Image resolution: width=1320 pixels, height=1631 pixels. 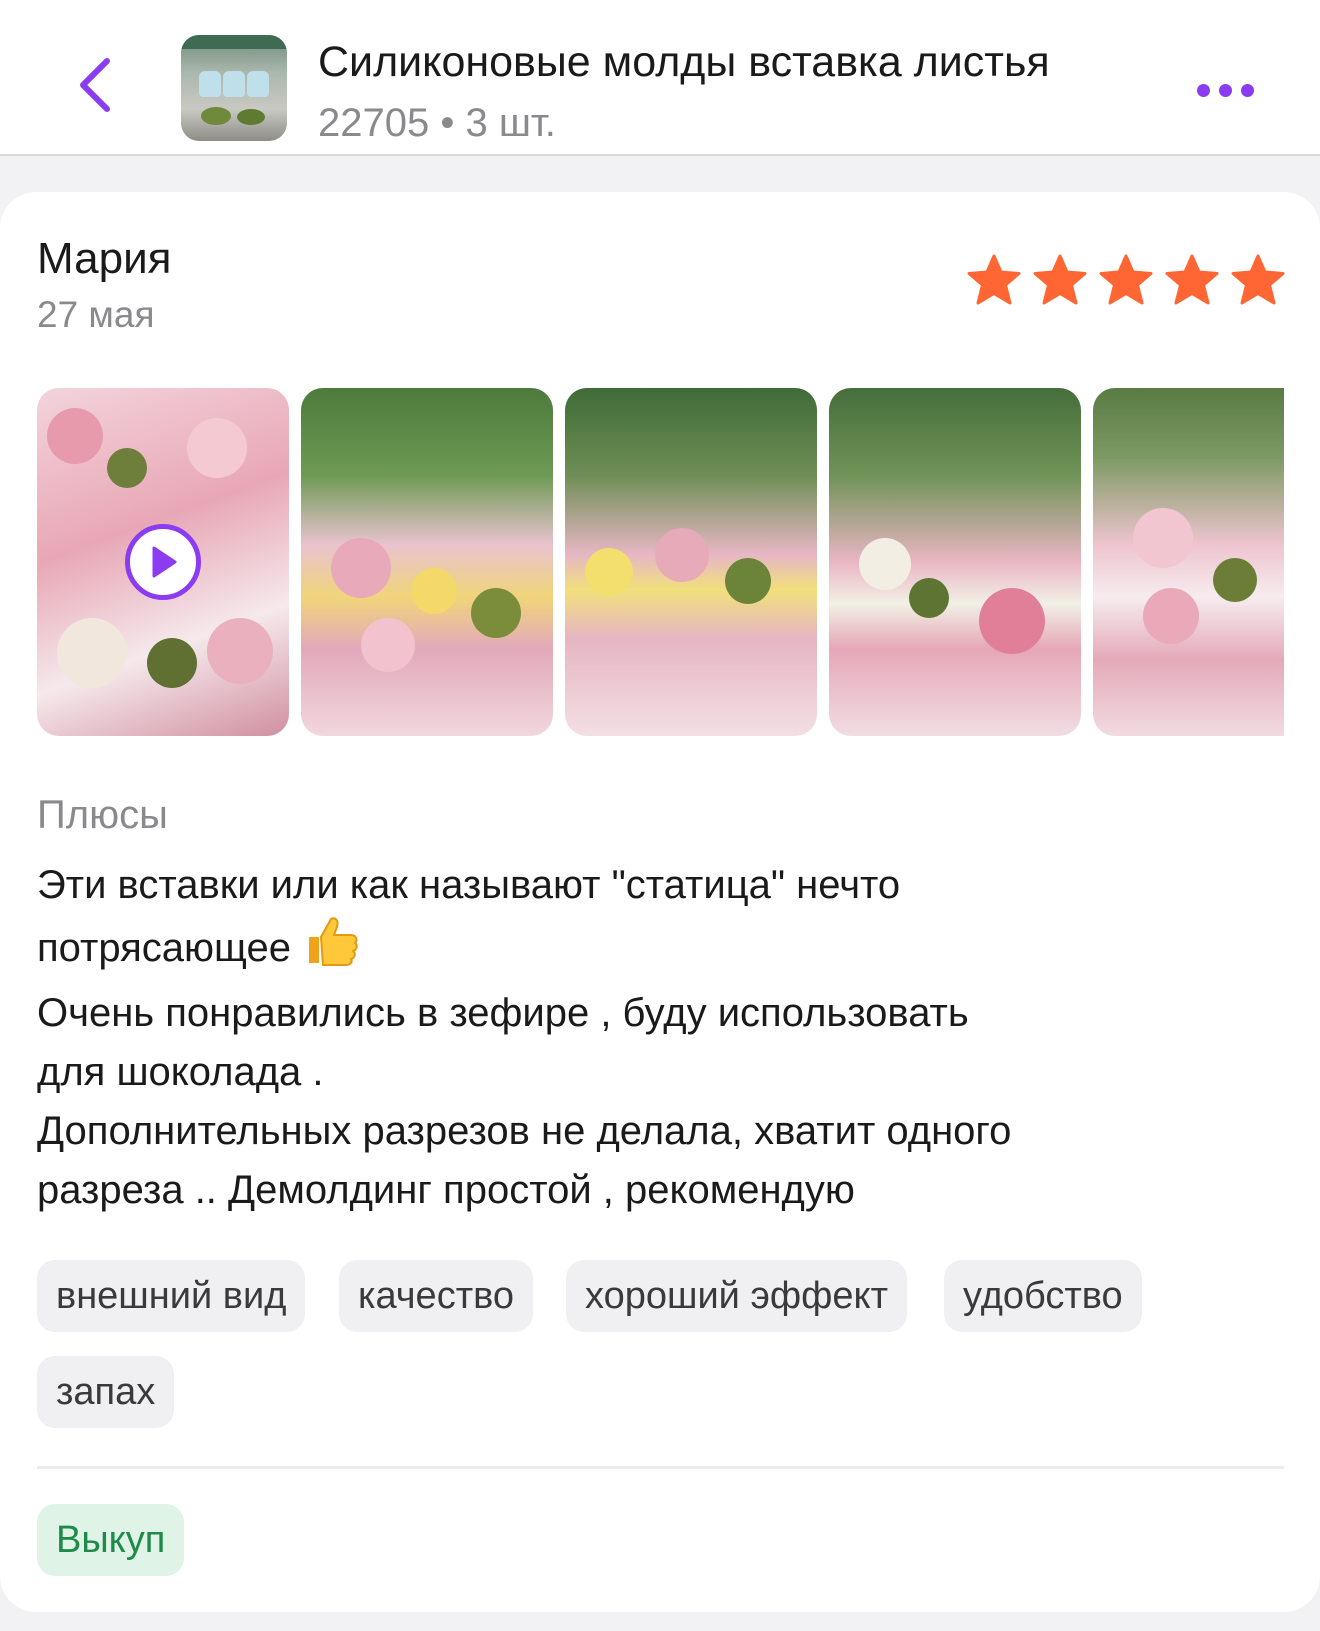 What do you see at coordinates (104, 258) in the screenshot?
I see `review-author: Мария` at bounding box center [104, 258].